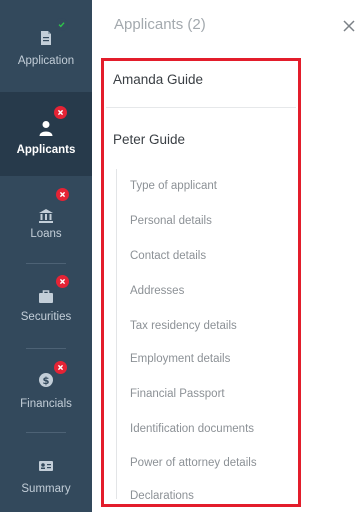  I want to click on applicant-item: Peter Guide, so click(149, 139).